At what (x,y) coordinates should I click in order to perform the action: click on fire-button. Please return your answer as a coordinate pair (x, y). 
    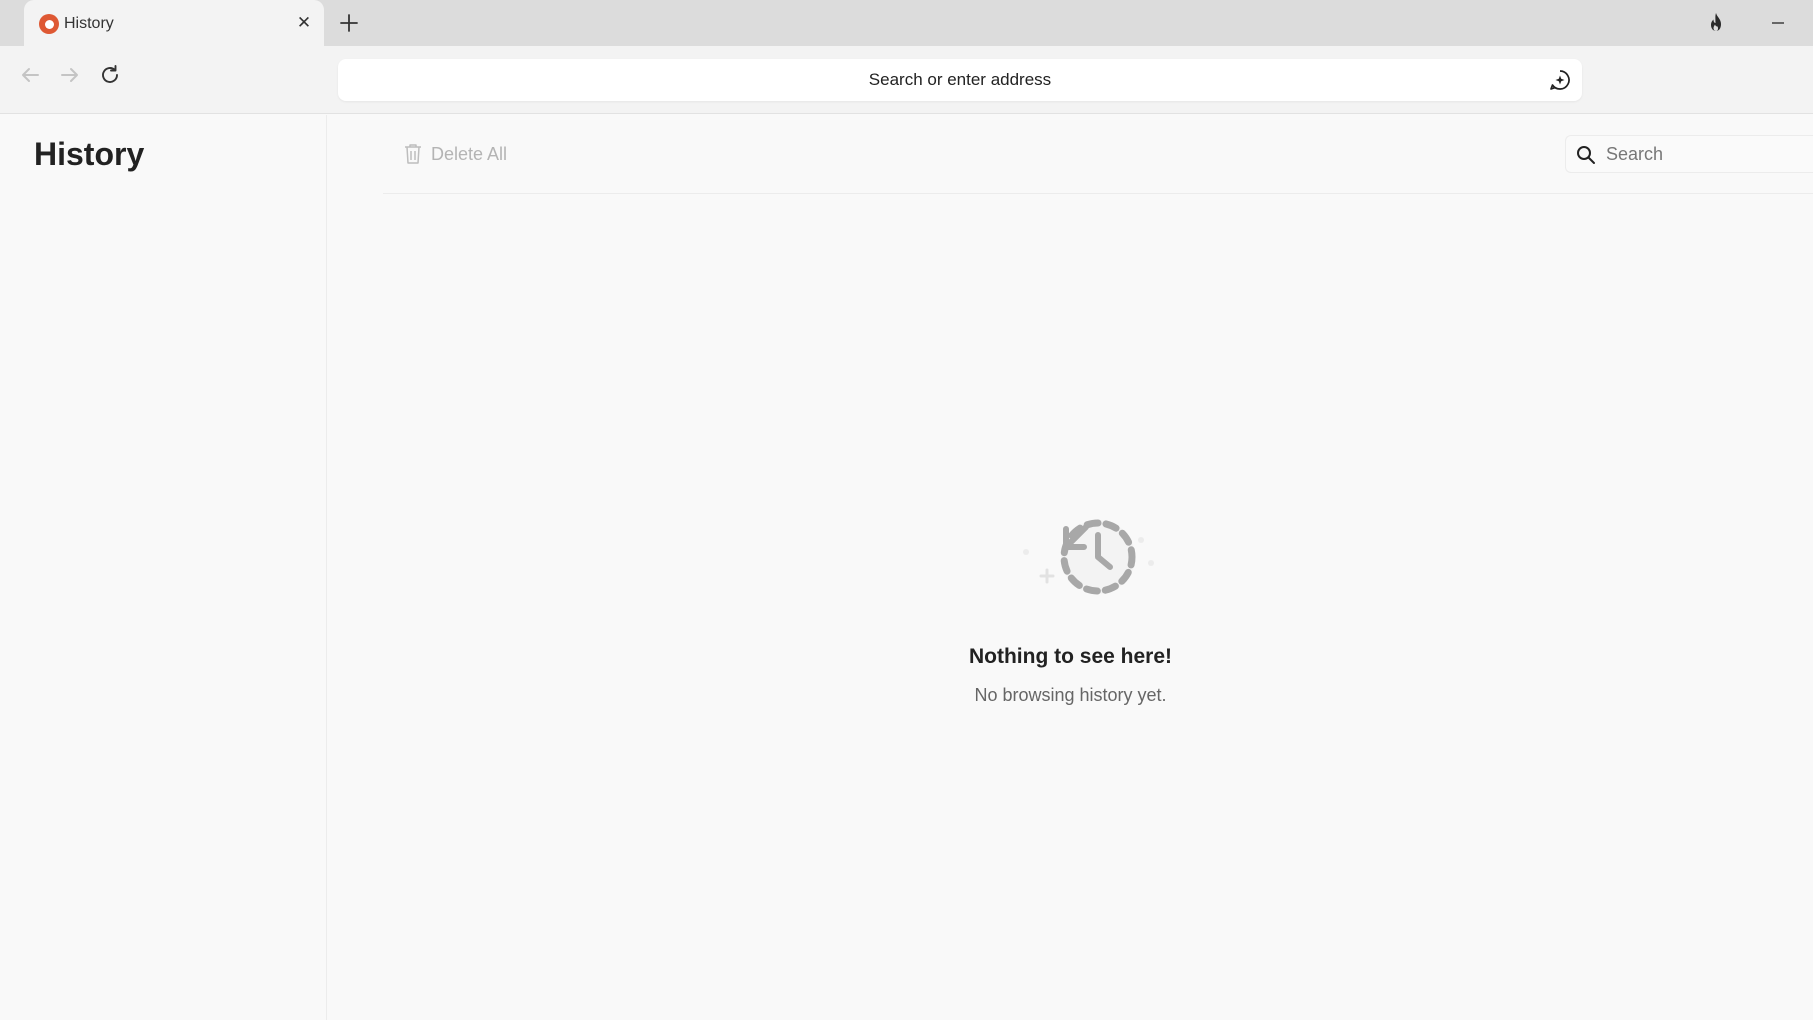
    Looking at the image, I should click on (1716, 23).